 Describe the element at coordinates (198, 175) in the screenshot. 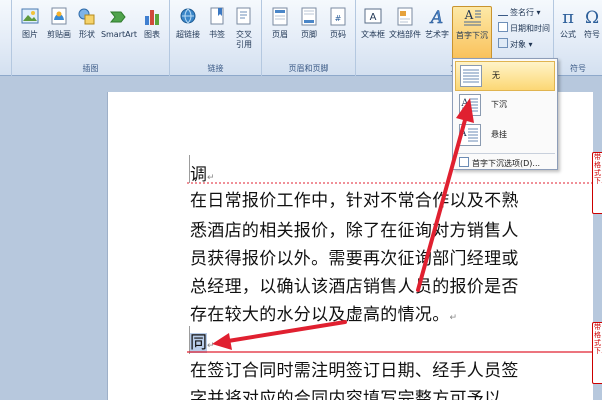

I see `drop-cap-letter-1-text: 调` at that location.